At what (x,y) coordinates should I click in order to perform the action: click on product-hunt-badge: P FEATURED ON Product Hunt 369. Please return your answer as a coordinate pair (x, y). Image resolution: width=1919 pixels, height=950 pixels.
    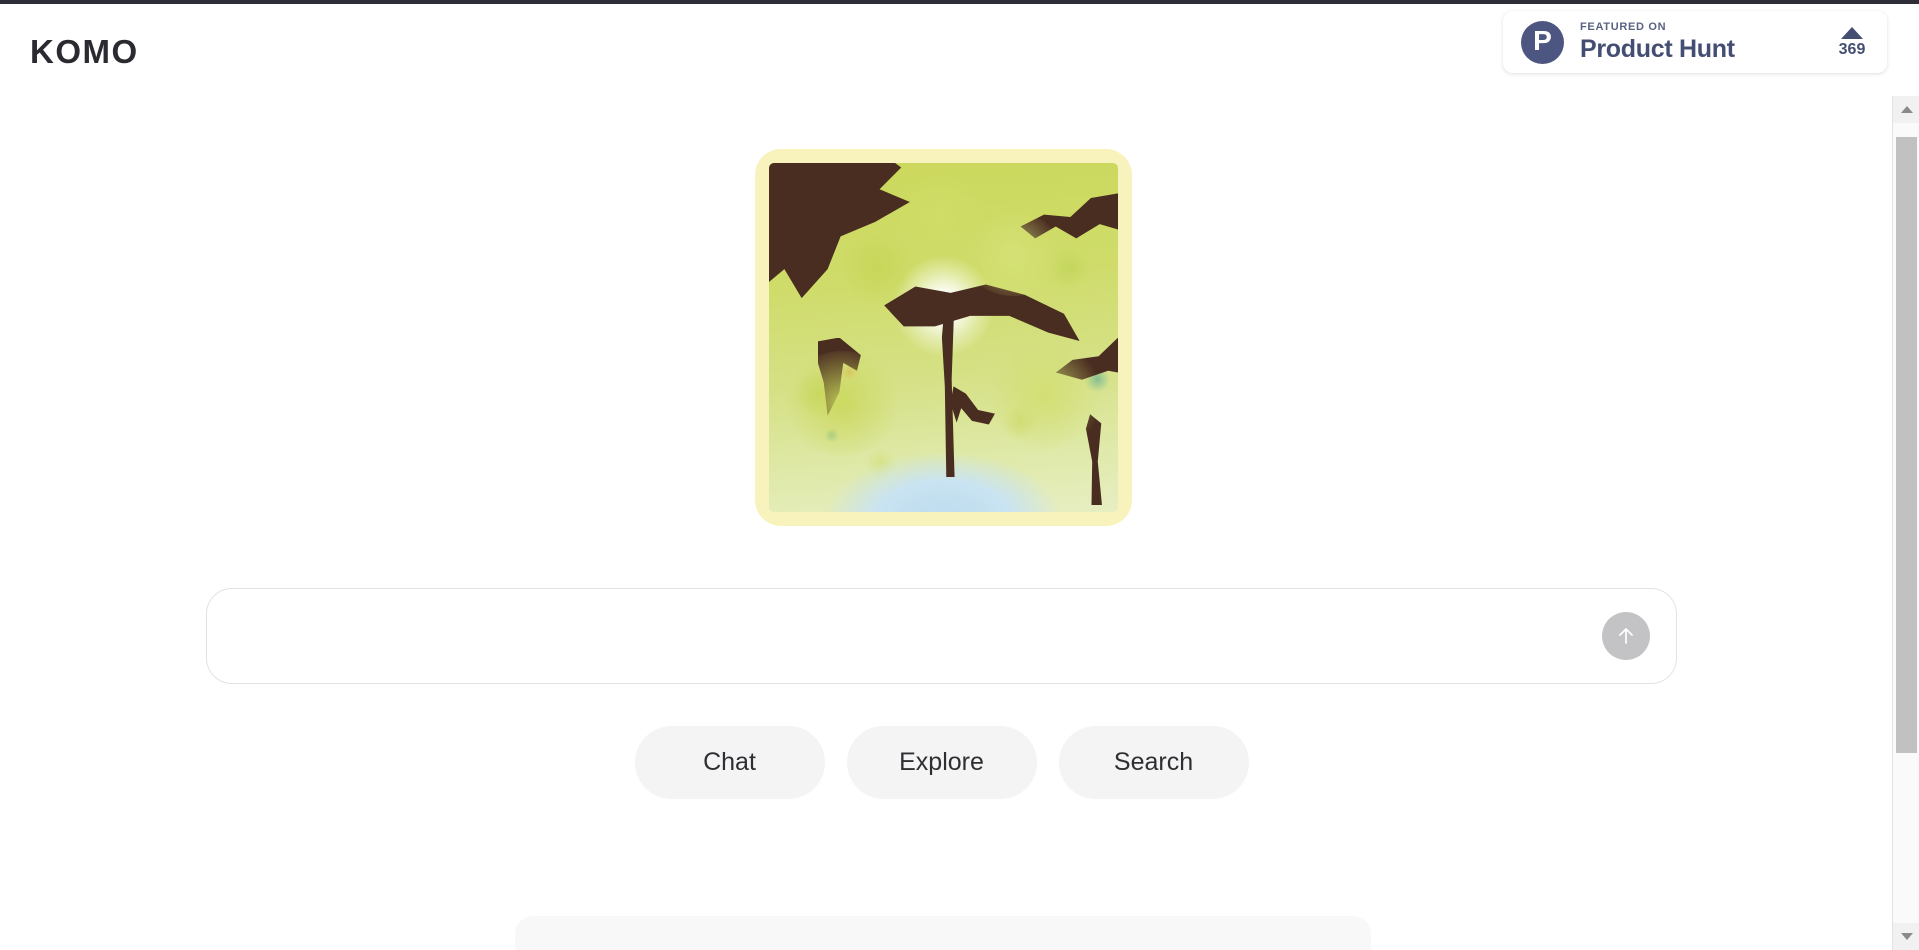
    Looking at the image, I should click on (1695, 42).